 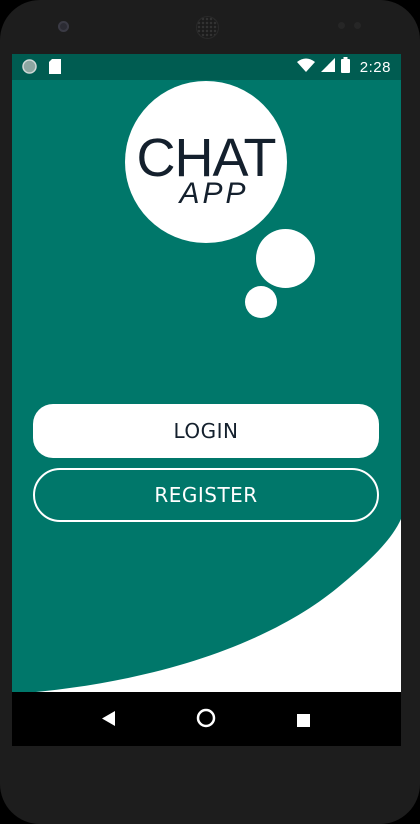 I want to click on front-camera, so click(x=63, y=26).